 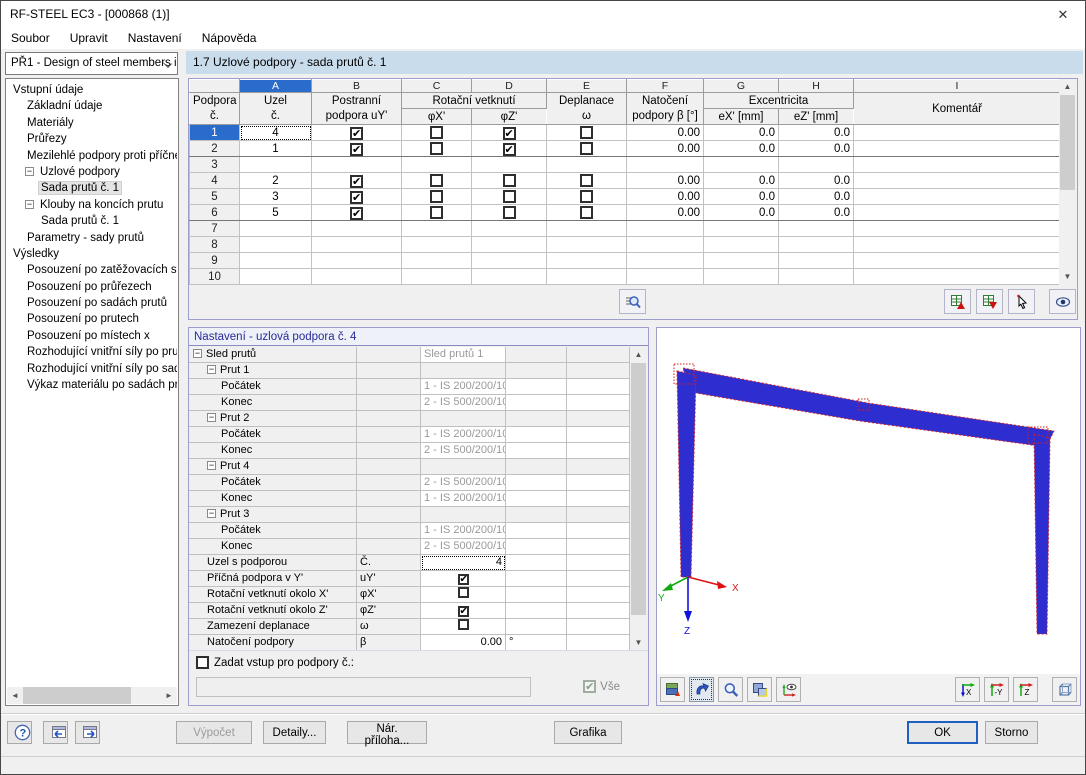 What do you see at coordinates (356, 86) in the screenshot?
I see `column-letter-B: B` at bounding box center [356, 86].